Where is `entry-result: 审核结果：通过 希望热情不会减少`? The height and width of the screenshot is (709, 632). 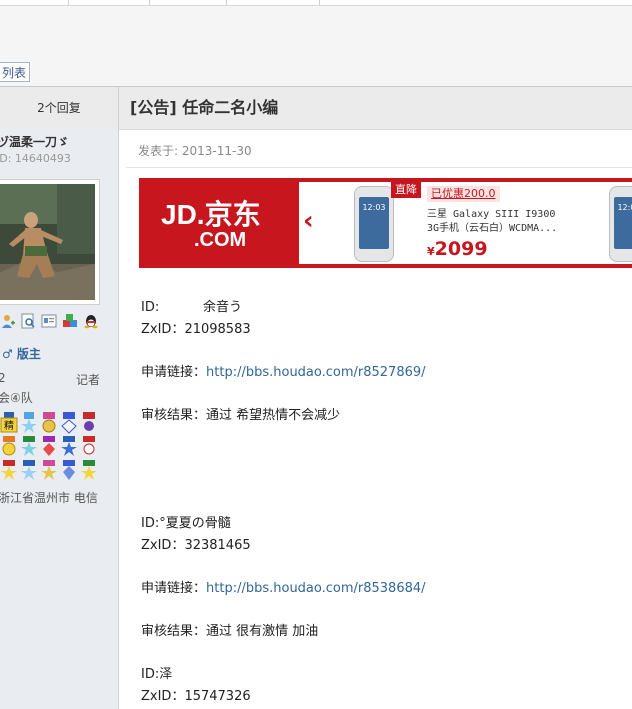
entry-result: 审核结果：通过 希望热情不会减少 is located at coordinates (241, 415).